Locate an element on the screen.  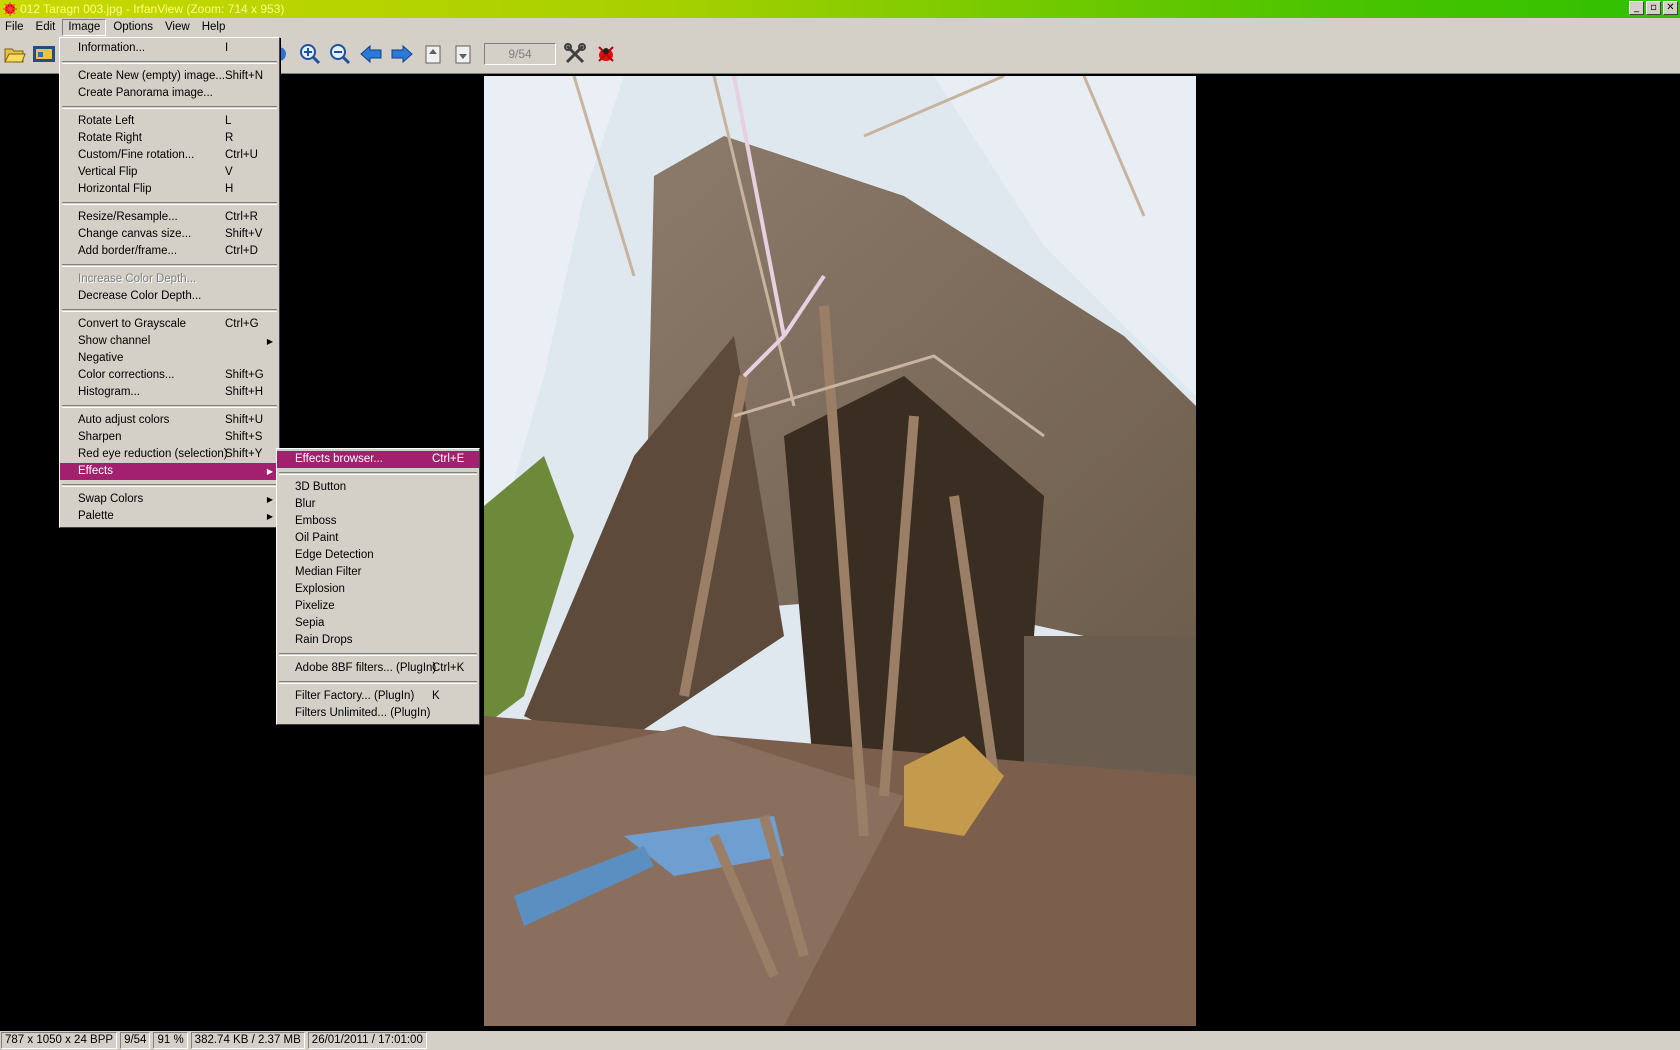
irfanview-logo-icon is located at coordinates (606, 54).